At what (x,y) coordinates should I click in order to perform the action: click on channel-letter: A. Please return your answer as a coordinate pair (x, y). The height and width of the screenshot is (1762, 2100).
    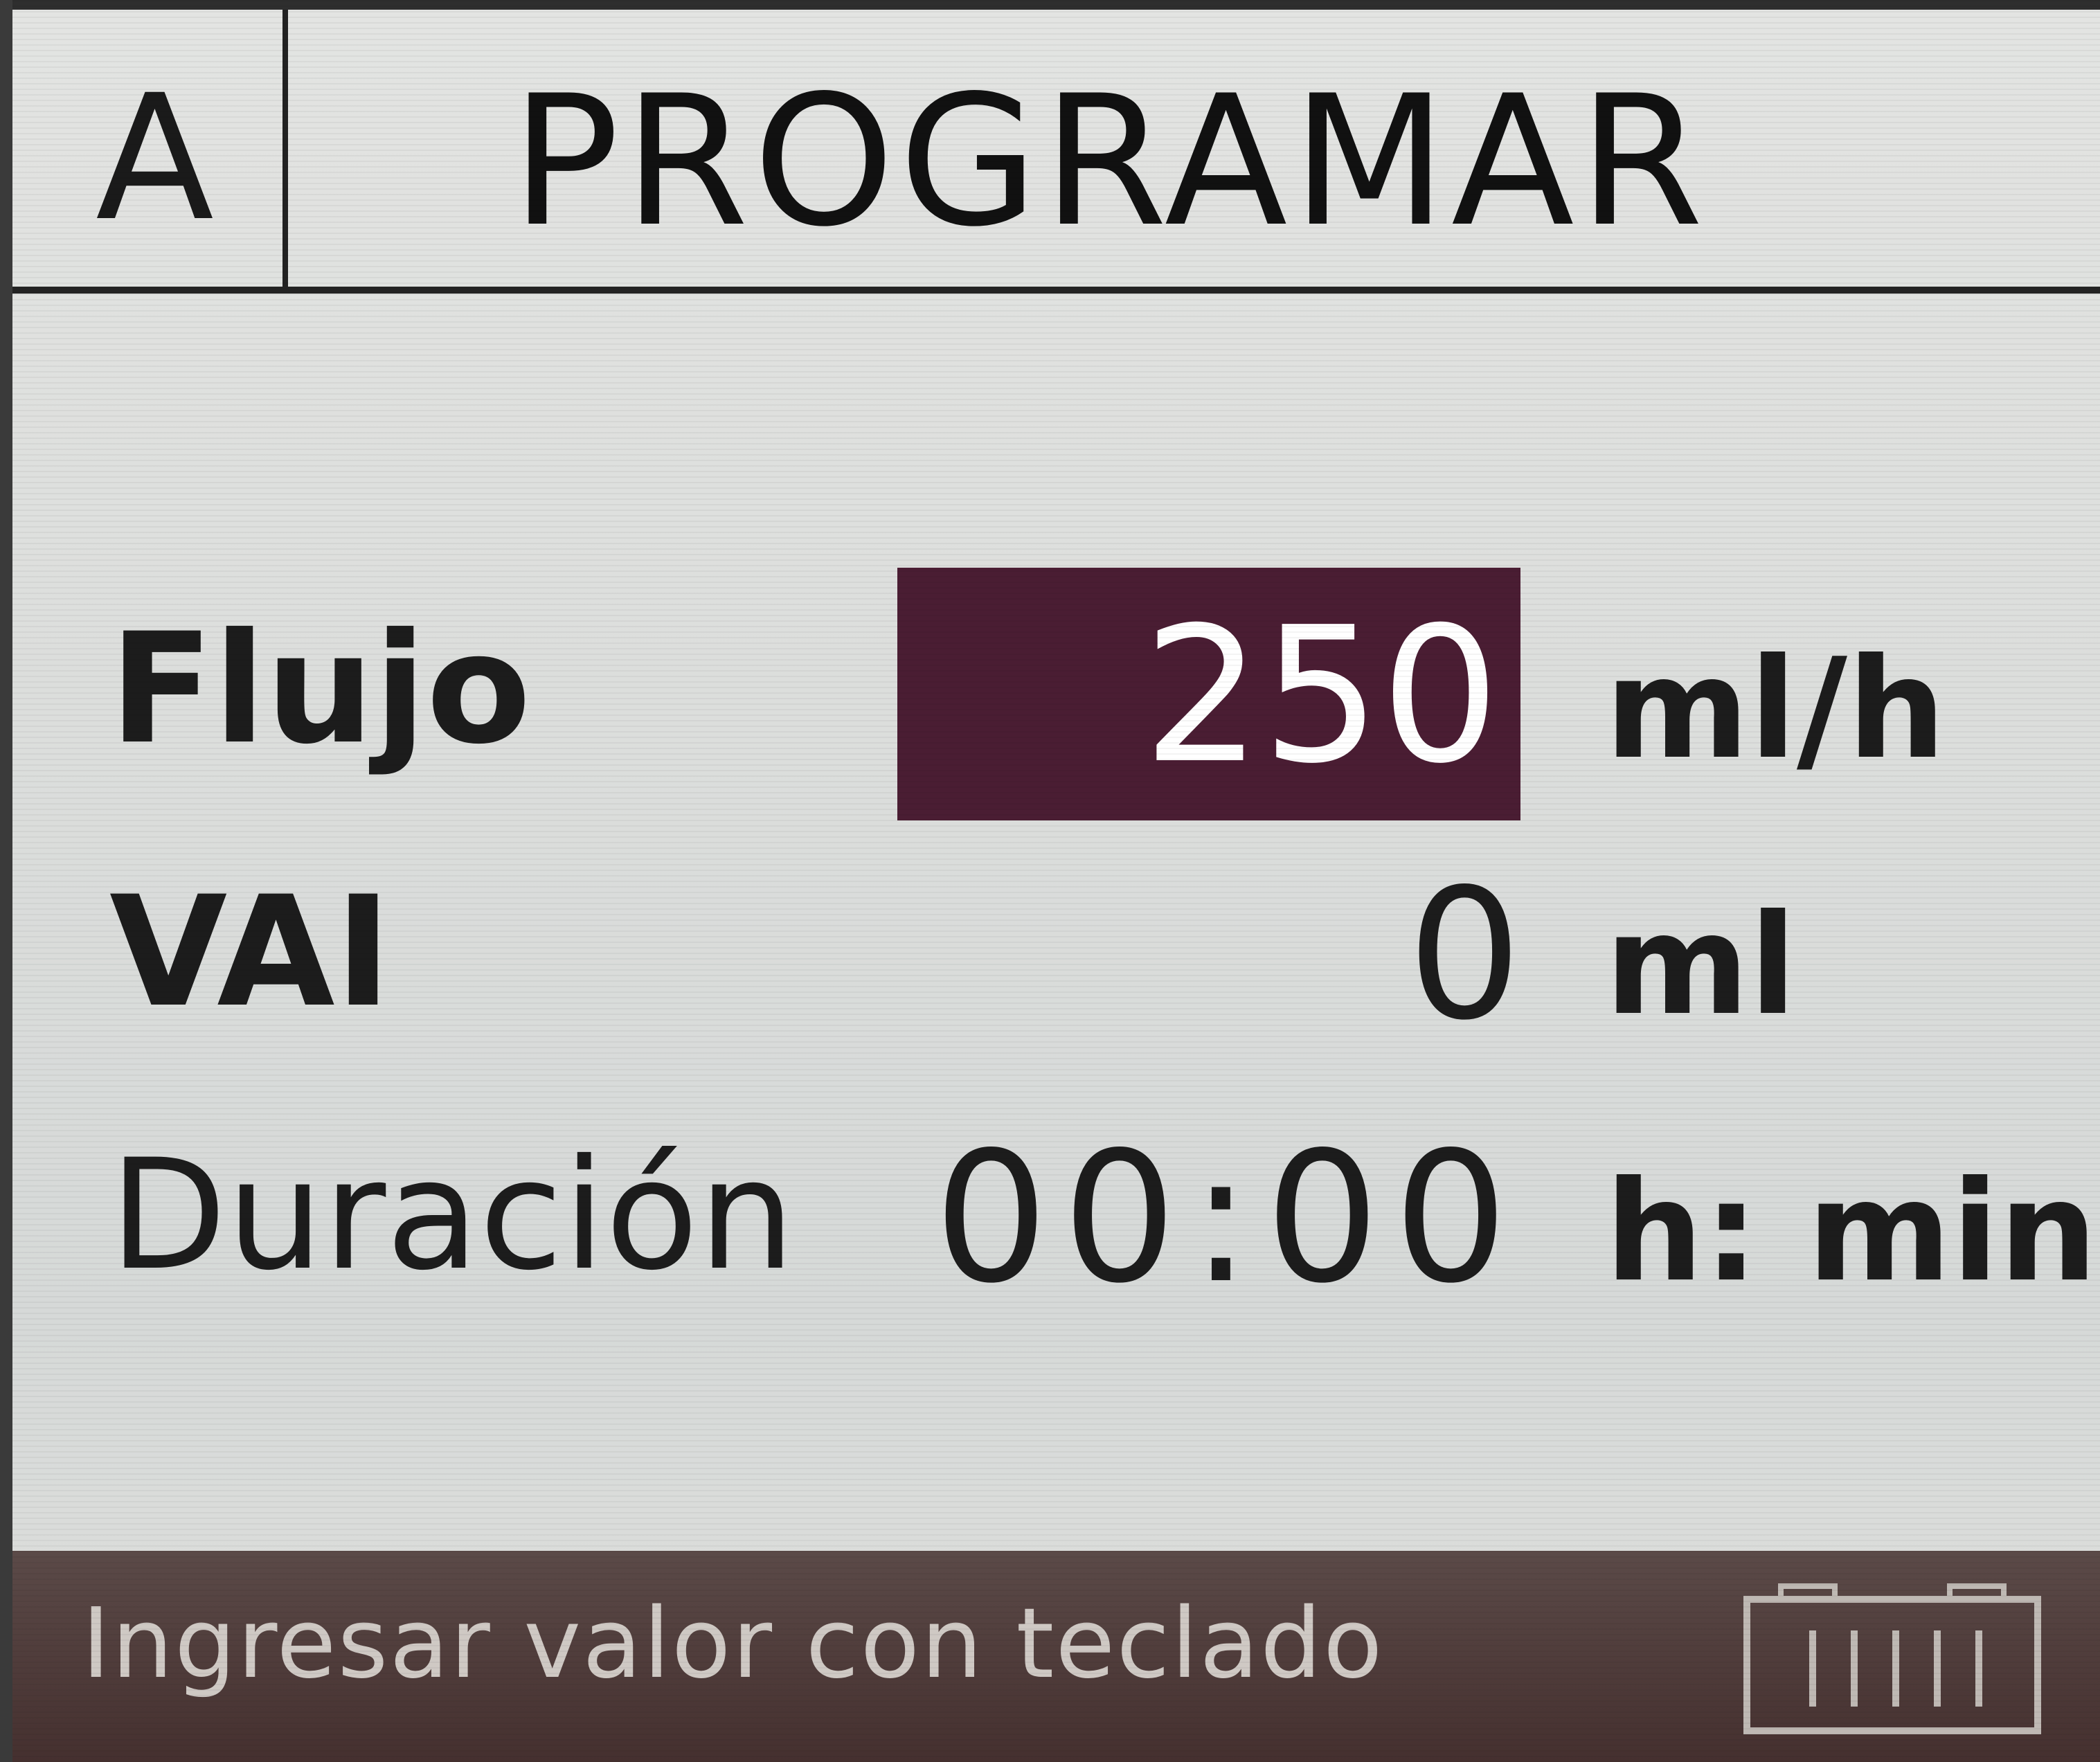
    Looking at the image, I should click on (156, 158).